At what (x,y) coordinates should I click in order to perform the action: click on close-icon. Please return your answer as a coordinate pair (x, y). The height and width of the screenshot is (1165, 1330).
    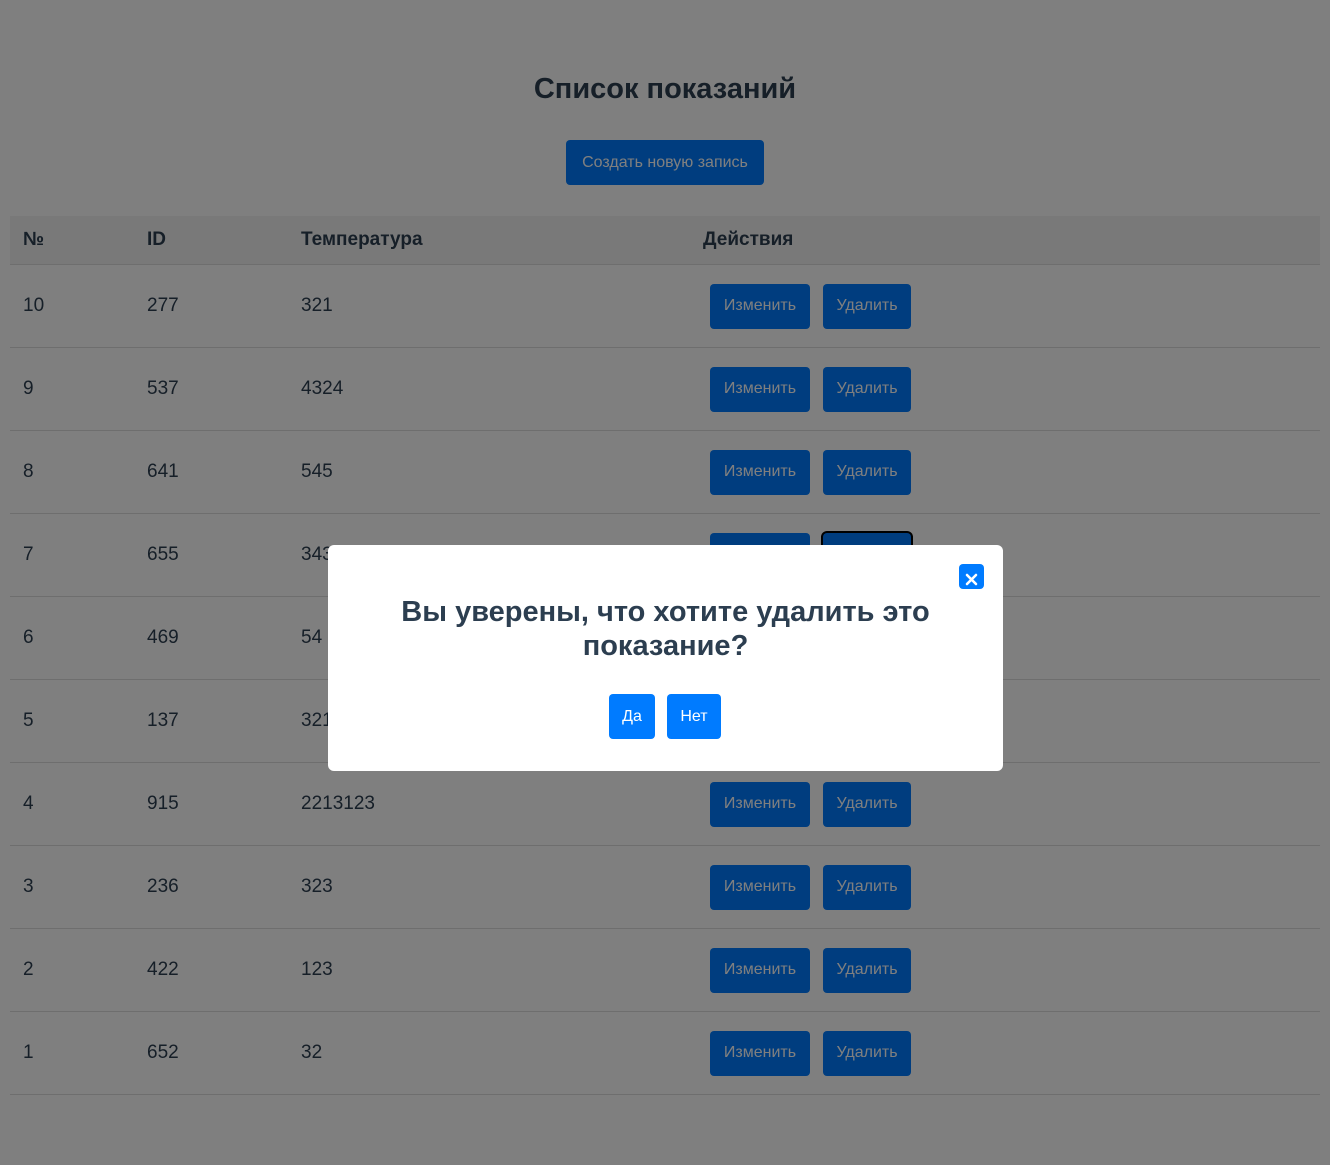
    Looking at the image, I should click on (971, 579).